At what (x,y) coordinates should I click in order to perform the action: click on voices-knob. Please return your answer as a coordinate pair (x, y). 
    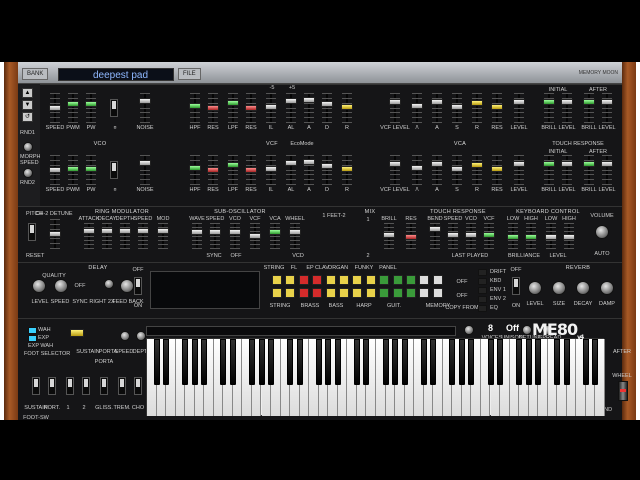
    Looking at the image, I should click on (469, 330).